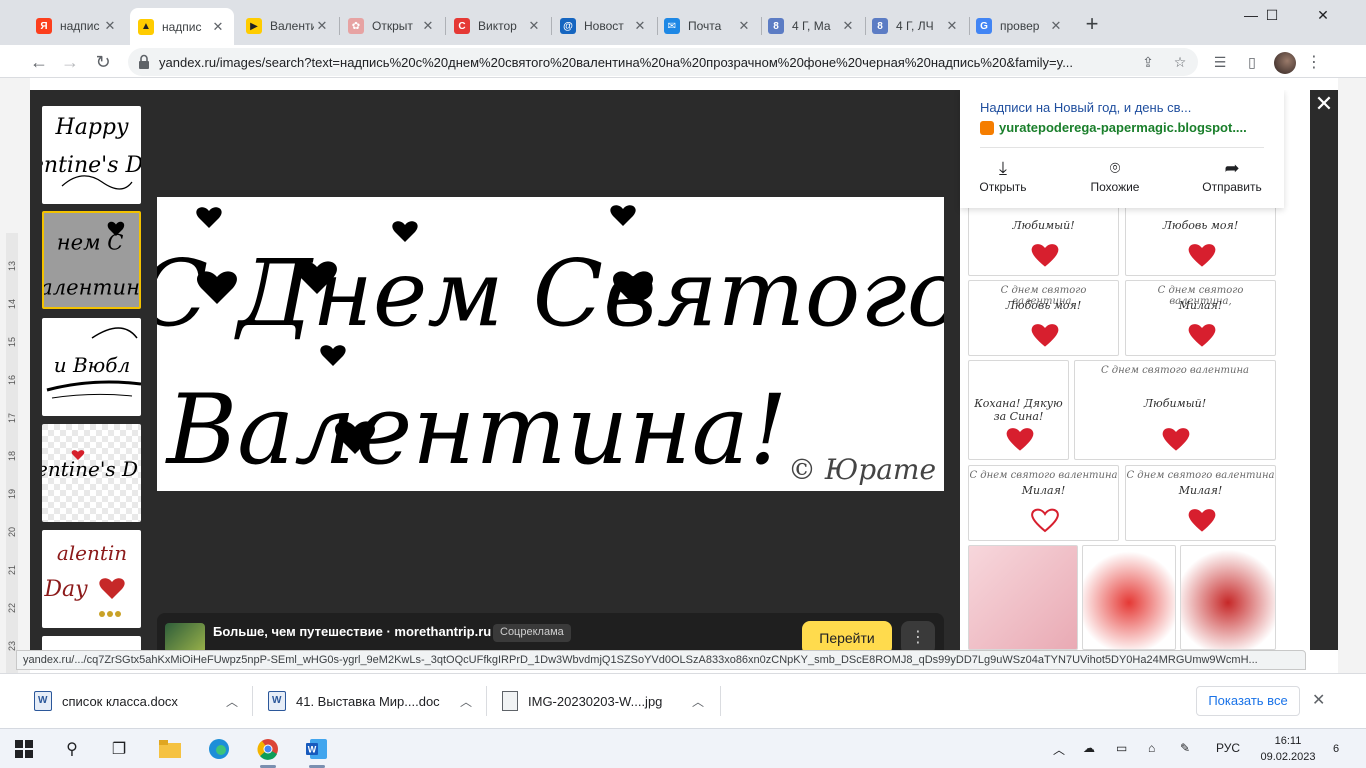 The width and height of the screenshot is (1366, 768). I want to click on similar-image-card: Любовь моя!, so click(1200, 238).